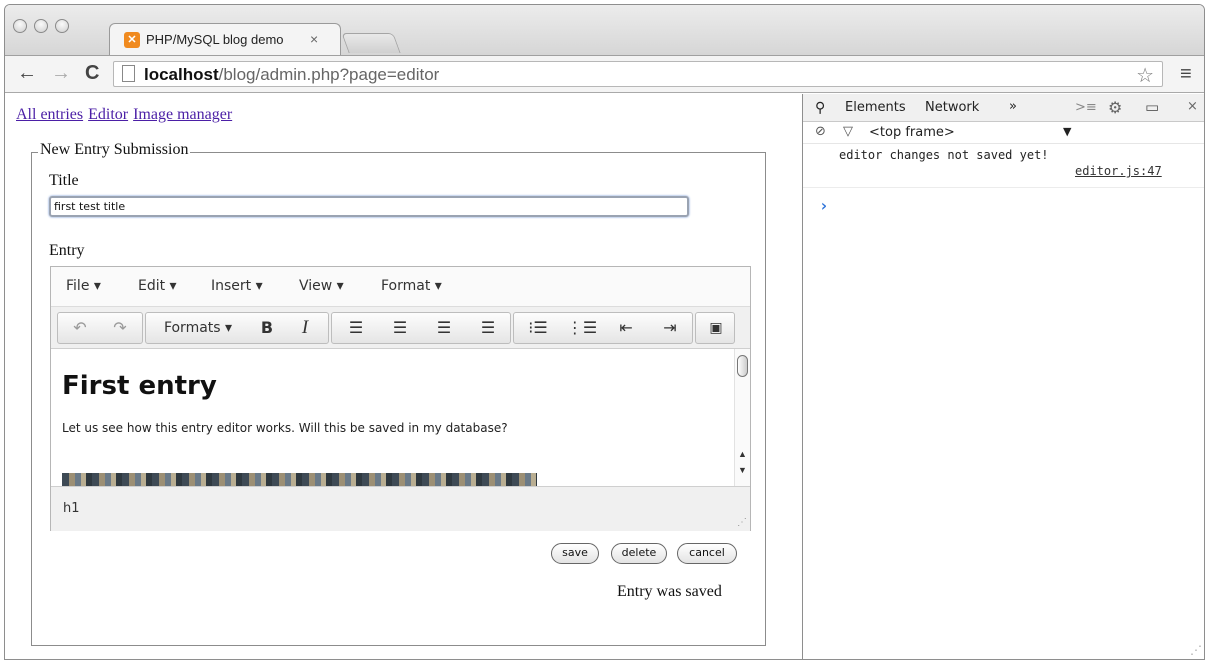 The width and height of the screenshot is (1209, 662). What do you see at coordinates (92, 73) in the screenshot?
I see `reload-icon: C` at bounding box center [92, 73].